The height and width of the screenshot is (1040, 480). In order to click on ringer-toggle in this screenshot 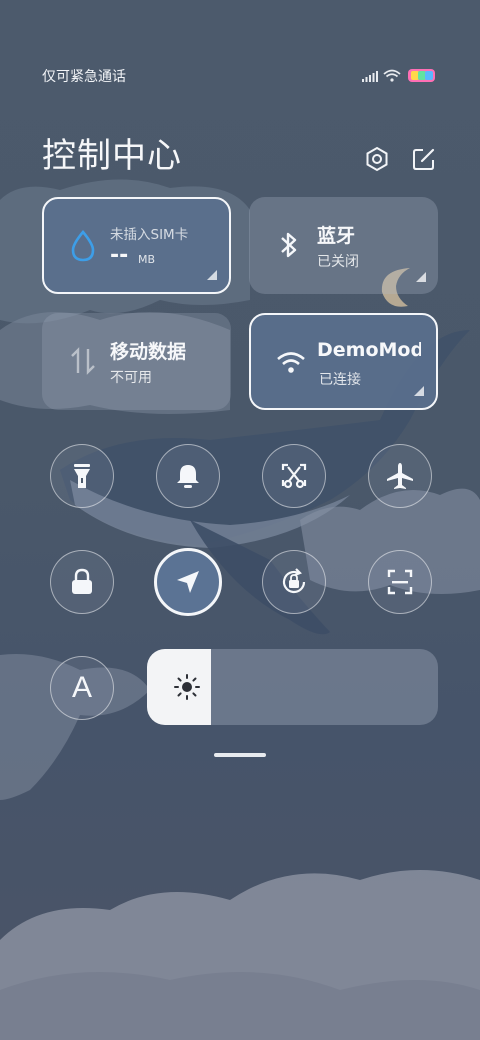, I will do `click(188, 476)`.